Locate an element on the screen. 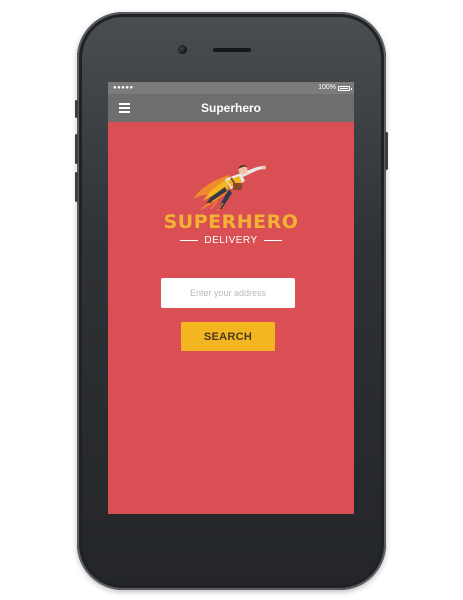 The width and height of the screenshot is (463, 600). navigation-bar: Superhero is located at coordinates (231, 108).